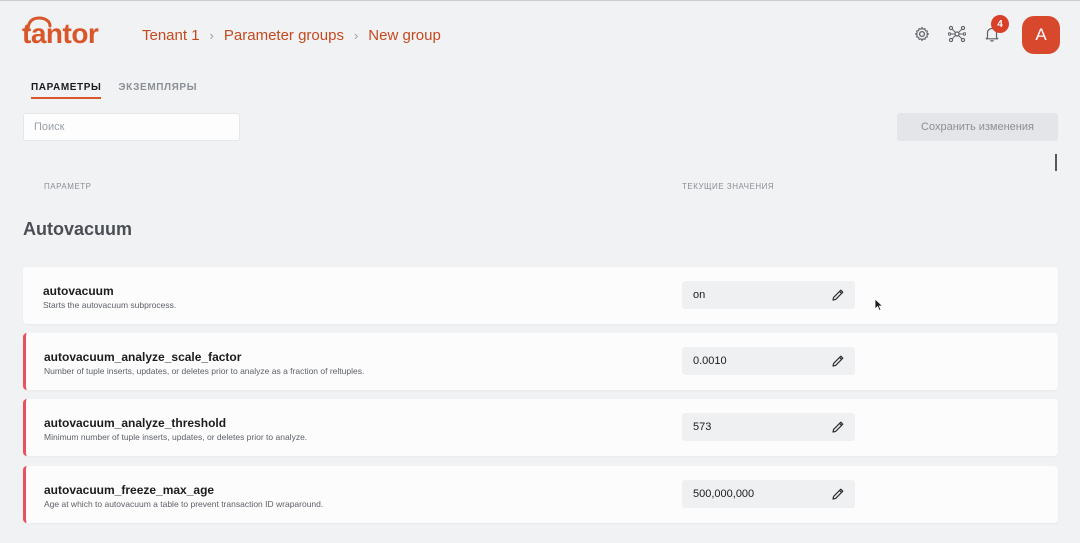  What do you see at coordinates (129, 490) in the screenshot?
I see `param-name: autovacuum_freeze_max_age` at bounding box center [129, 490].